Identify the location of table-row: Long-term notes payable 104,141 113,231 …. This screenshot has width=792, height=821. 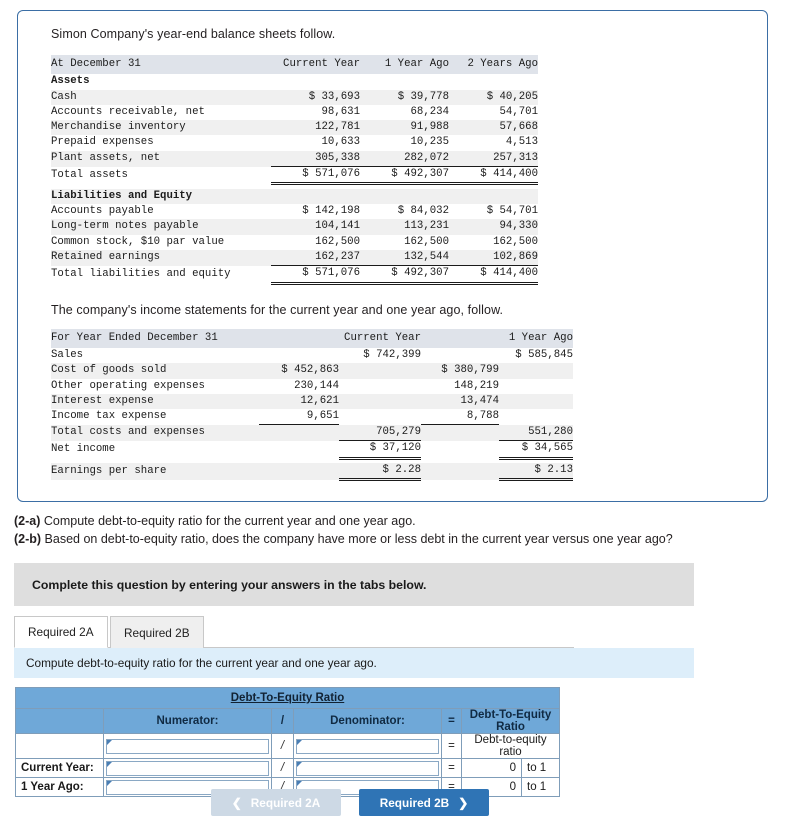
(294, 227).